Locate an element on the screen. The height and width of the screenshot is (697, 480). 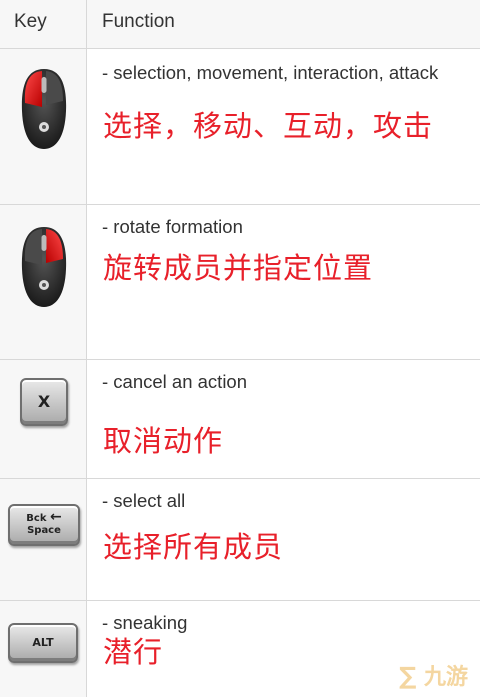
watermark-logo: ∑ 九游 is located at coordinates (433, 676).